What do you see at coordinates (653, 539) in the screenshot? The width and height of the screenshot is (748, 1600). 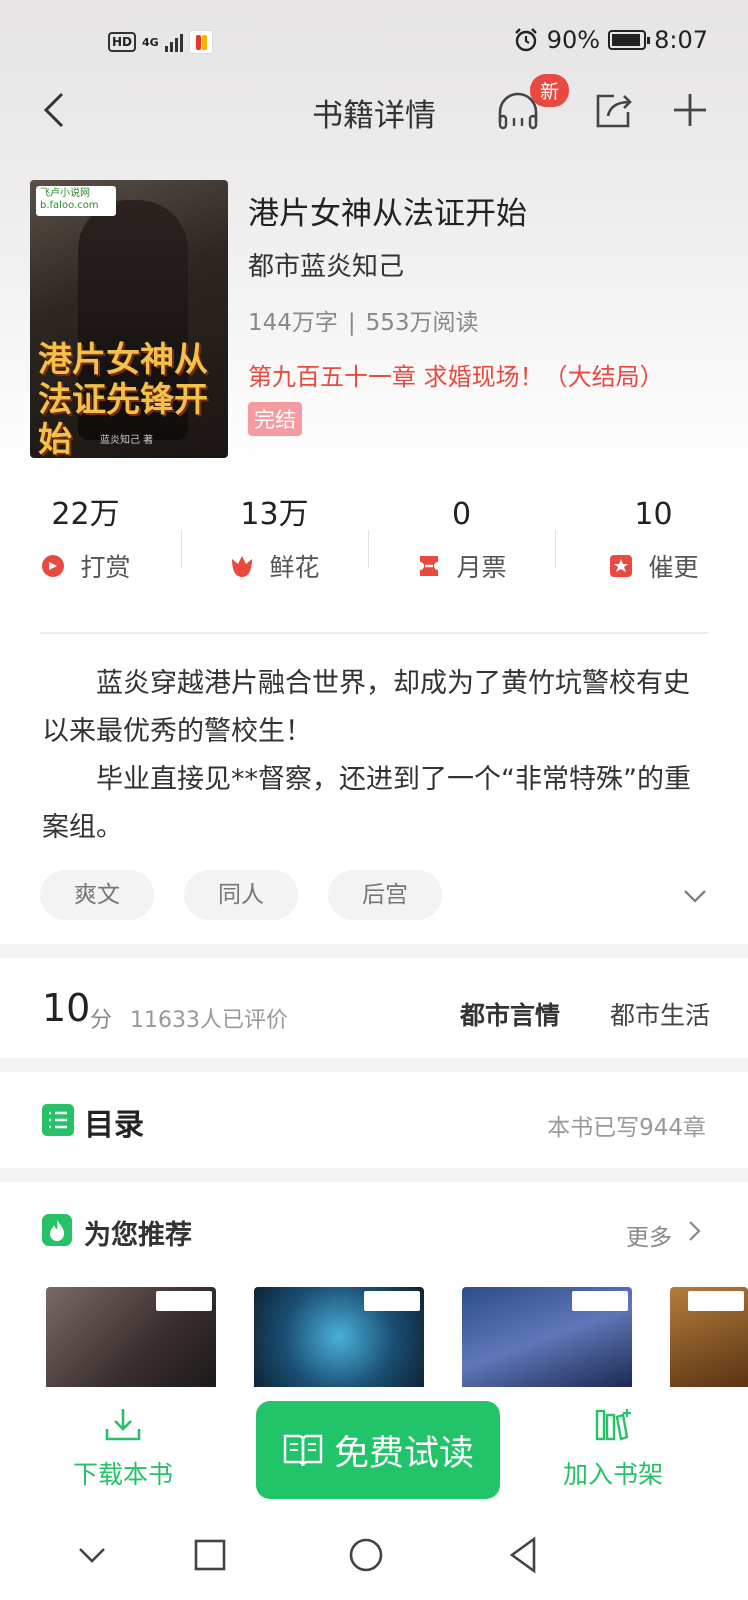 I see `stat-urge-update: 10 催更` at bounding box center [653, 539].